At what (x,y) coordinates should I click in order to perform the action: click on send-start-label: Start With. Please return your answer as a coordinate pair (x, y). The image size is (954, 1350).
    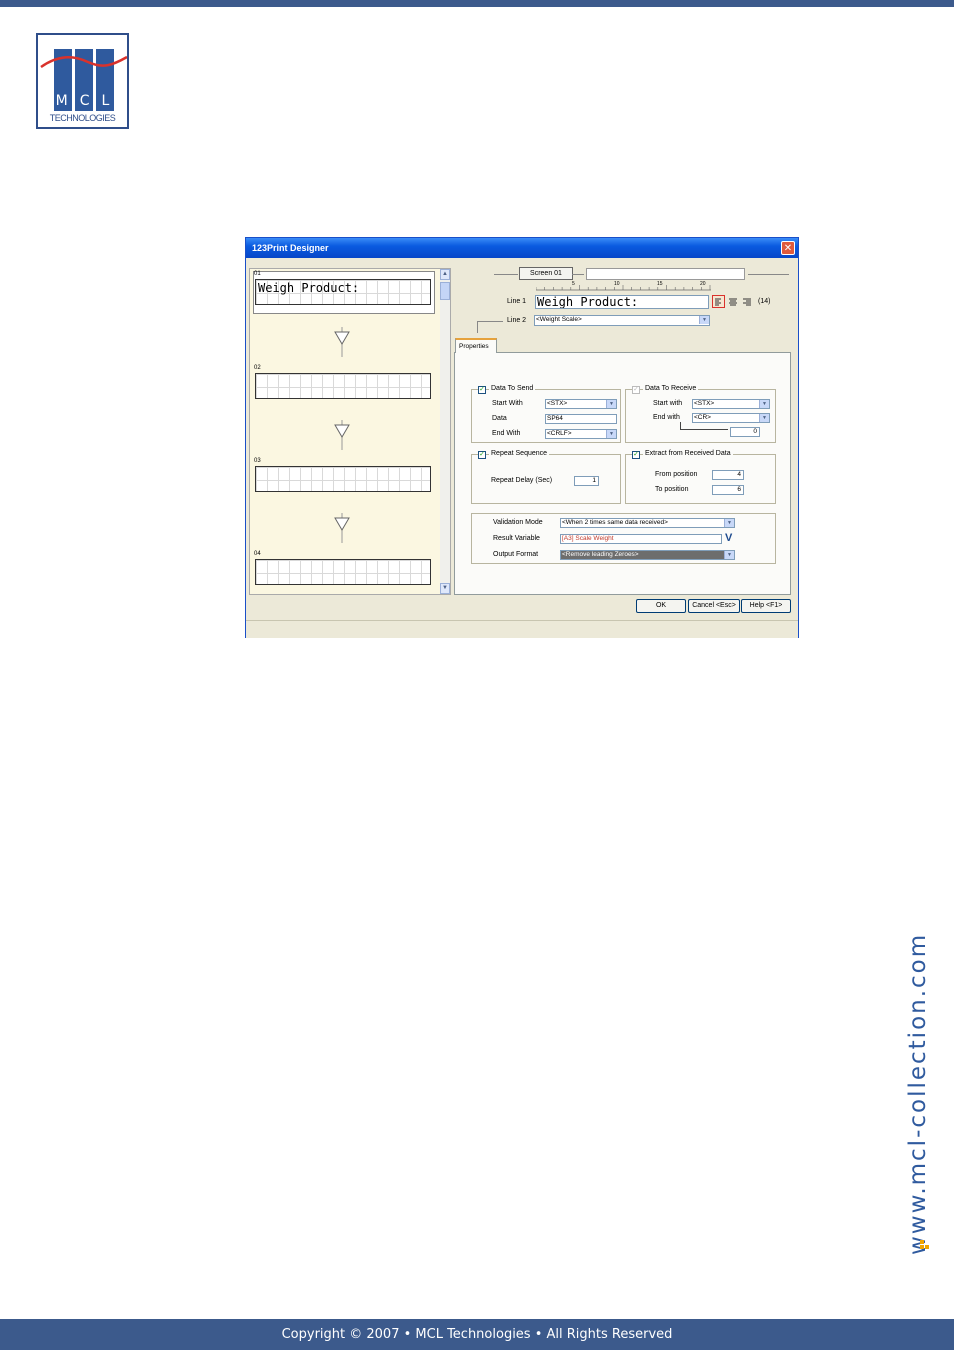
    Looking at the image, I should click on (507, 403).